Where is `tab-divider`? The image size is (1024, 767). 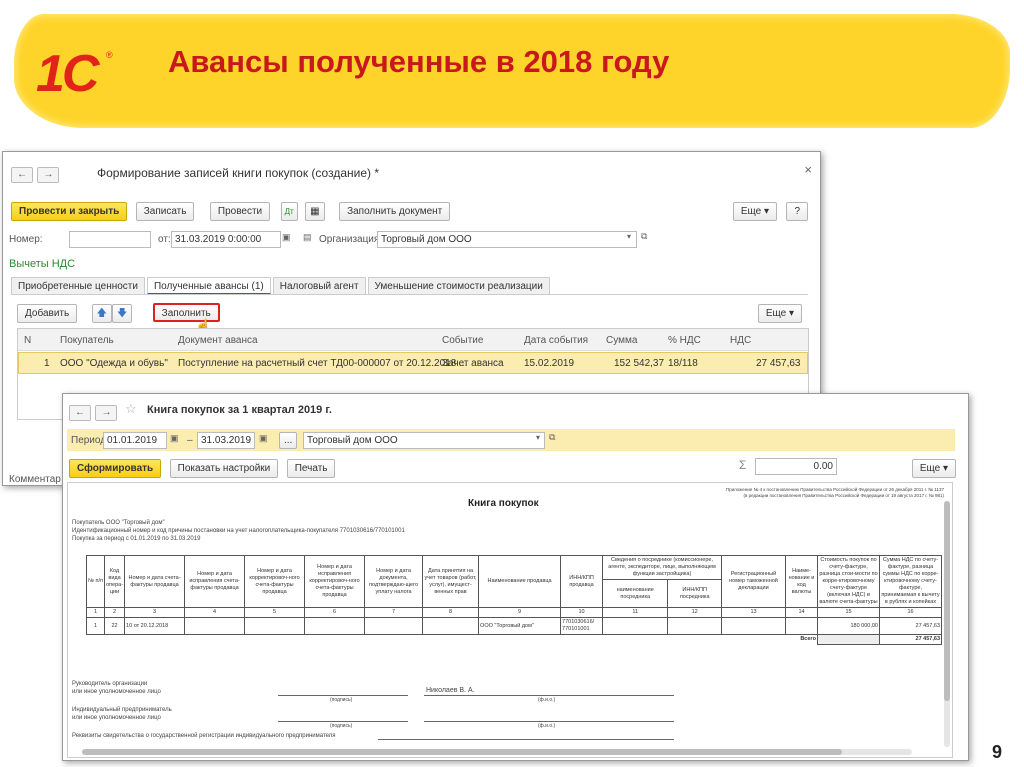 tab-divider is located at coordinates (409, 294).